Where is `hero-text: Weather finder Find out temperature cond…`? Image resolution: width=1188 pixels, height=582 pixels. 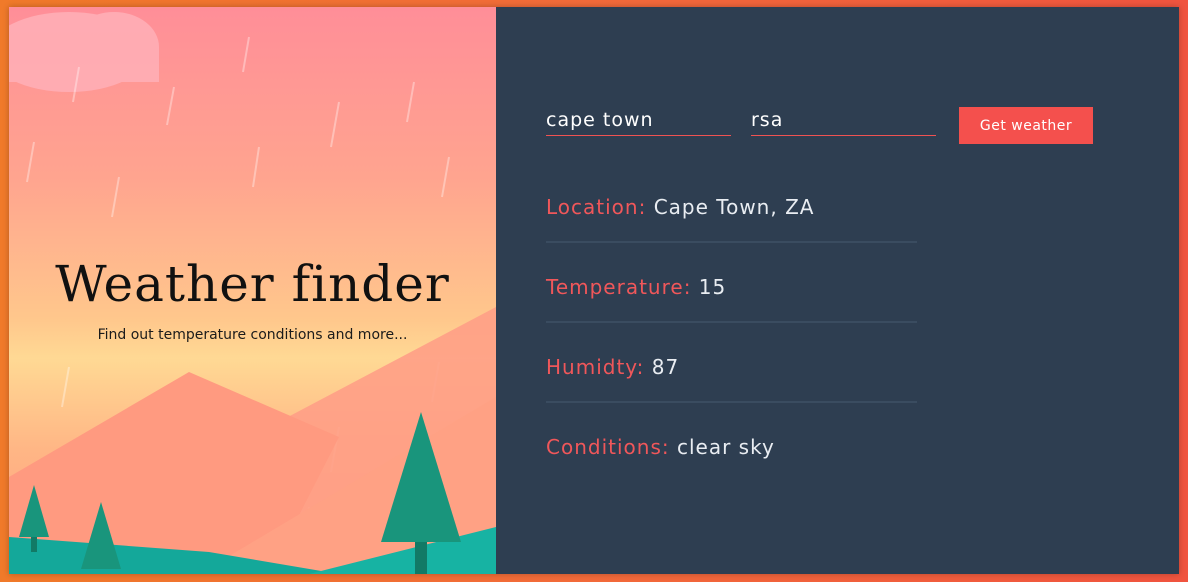 hero-text: Weather finder Find out temperature cond… is located at coordinates (252, 299).